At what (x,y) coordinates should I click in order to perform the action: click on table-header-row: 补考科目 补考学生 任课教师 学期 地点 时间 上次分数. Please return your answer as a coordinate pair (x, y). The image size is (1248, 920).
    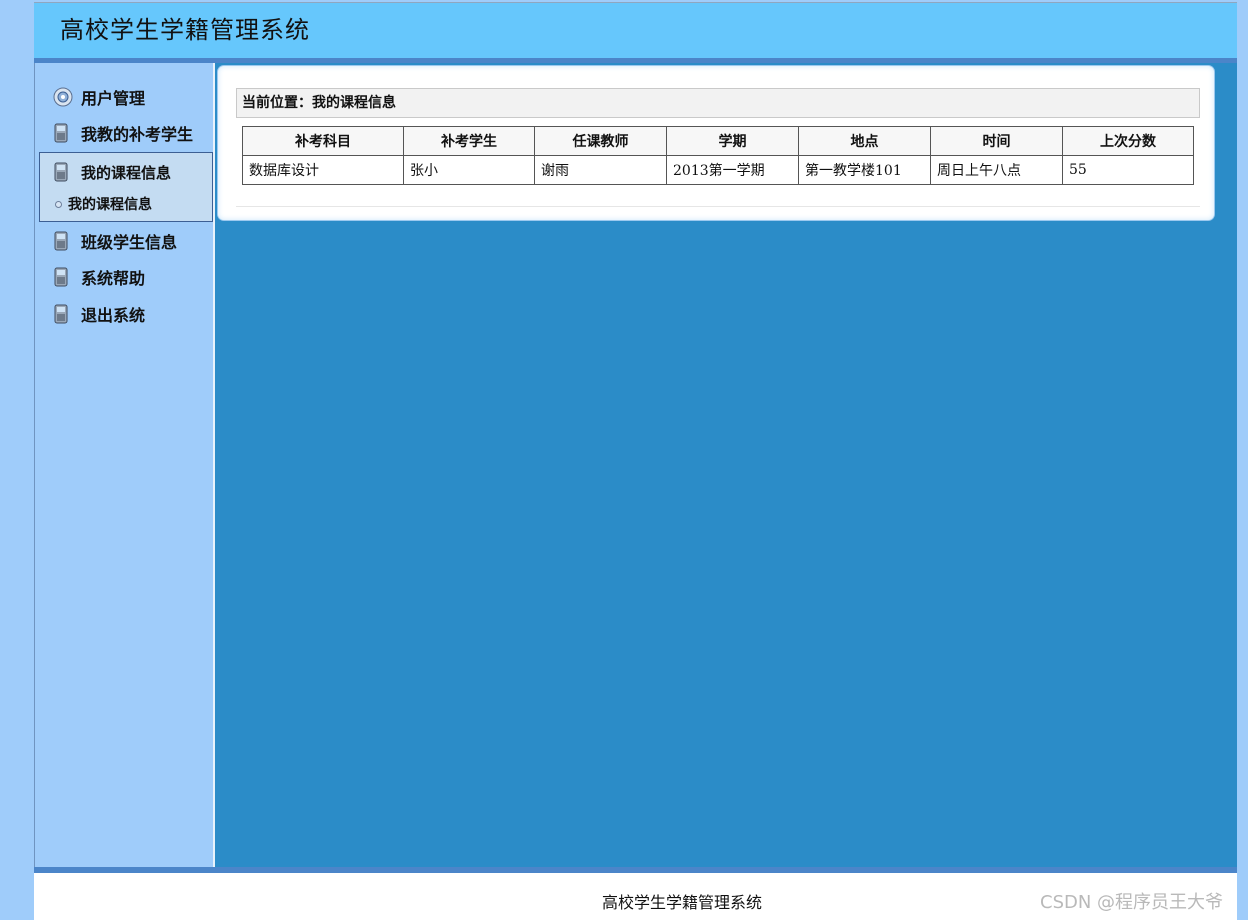
    Looking at the image, I should click on (718, 141).